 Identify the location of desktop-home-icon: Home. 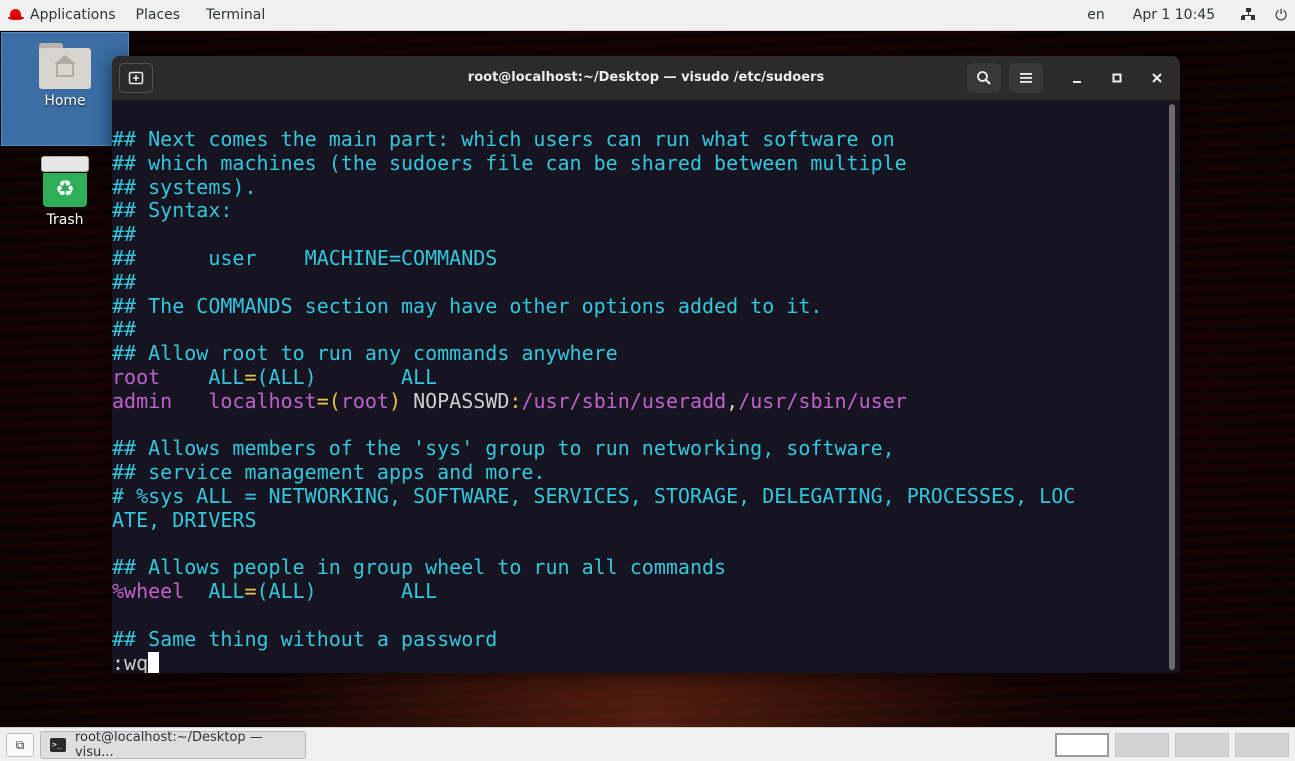
(65, 89).